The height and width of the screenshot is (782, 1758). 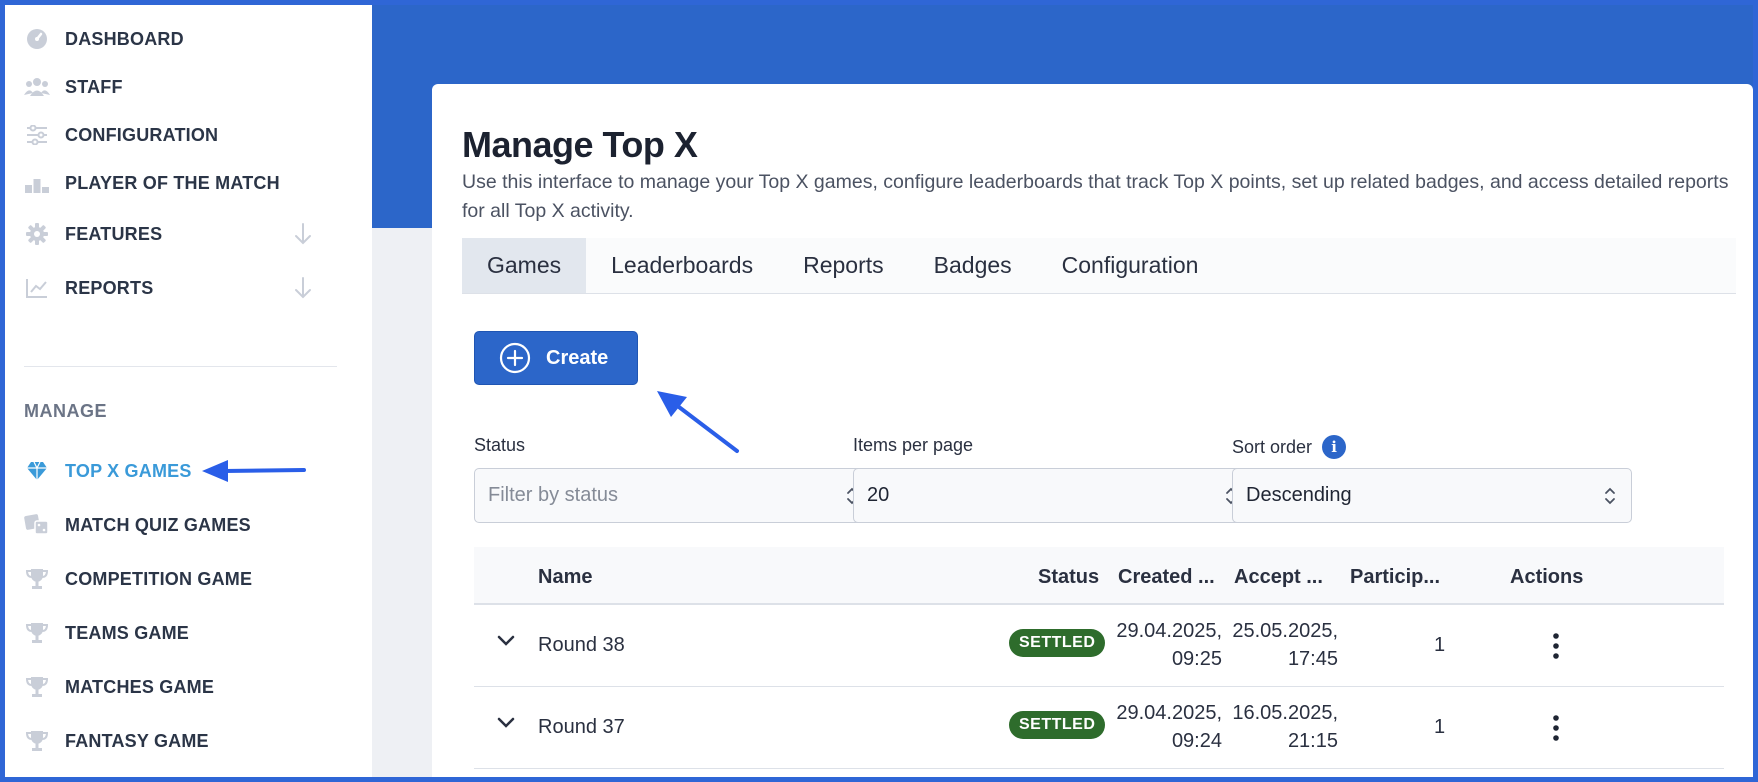 What do you see at coordinates (1053, 495) in the screenshot?
I see `items-per-page-select: 20` at bounding box center [1053, 495].